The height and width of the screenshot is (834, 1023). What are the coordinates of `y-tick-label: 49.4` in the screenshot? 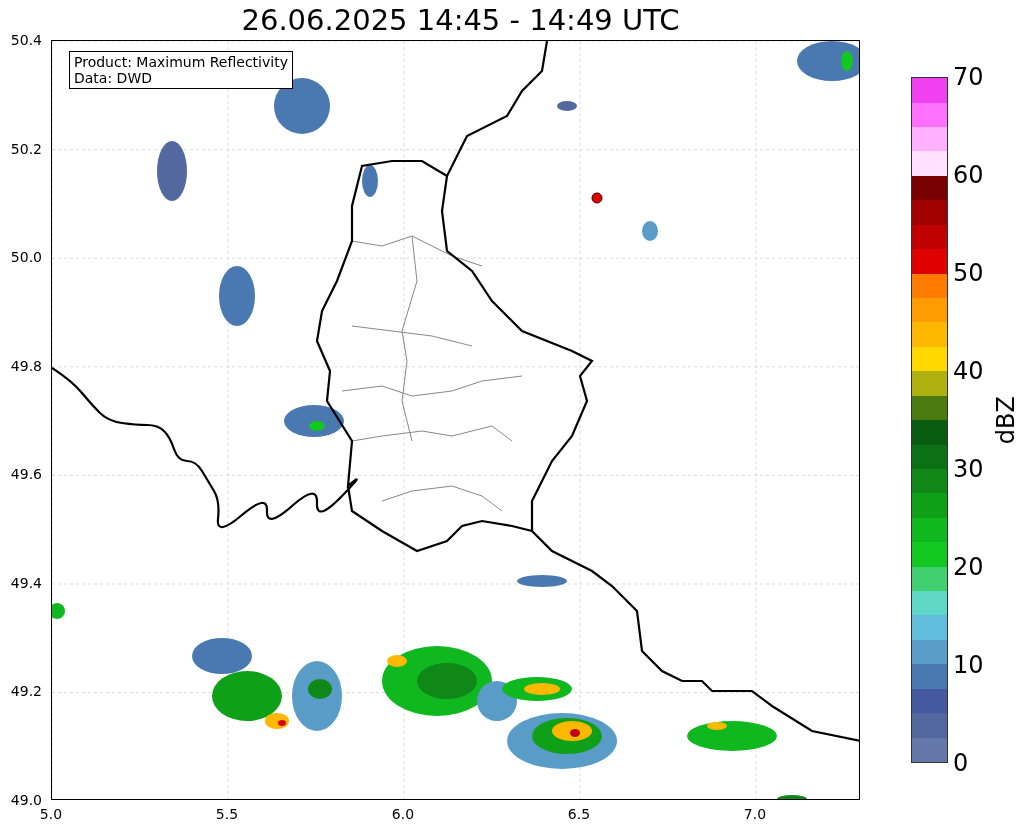 It's located at (26, 582).